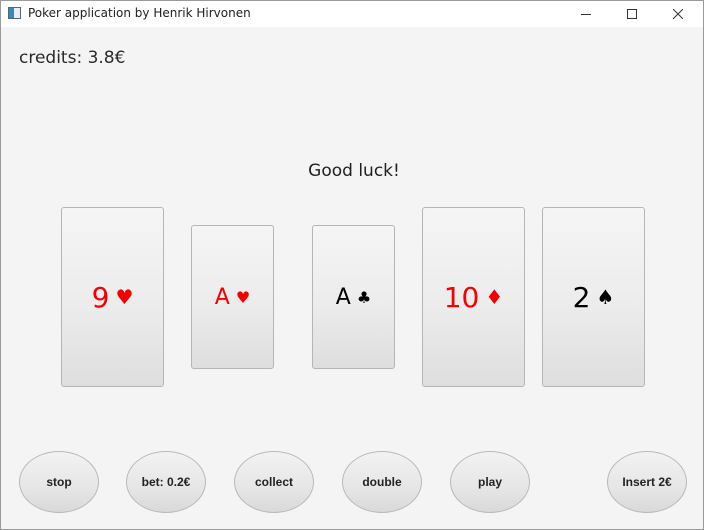 The width and height of the screenshot is (704, 530). What do you see at coordinates (461, 297) in the screenshot?
I see `card-4-rank: 10` at bounding box center [461, 297].